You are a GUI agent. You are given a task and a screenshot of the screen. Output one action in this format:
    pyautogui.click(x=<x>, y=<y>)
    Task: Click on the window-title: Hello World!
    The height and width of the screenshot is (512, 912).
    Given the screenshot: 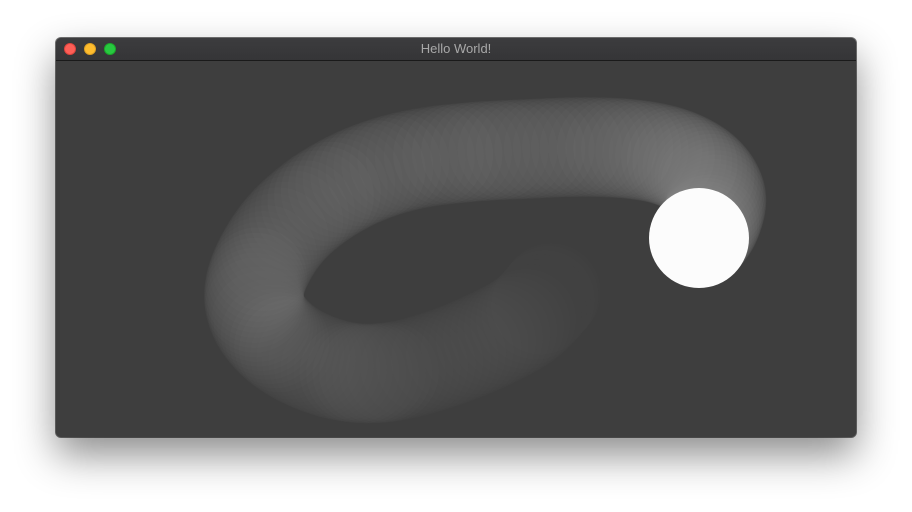 What is the action you would take?
    pyautogui.click(x=456, y=48)
    